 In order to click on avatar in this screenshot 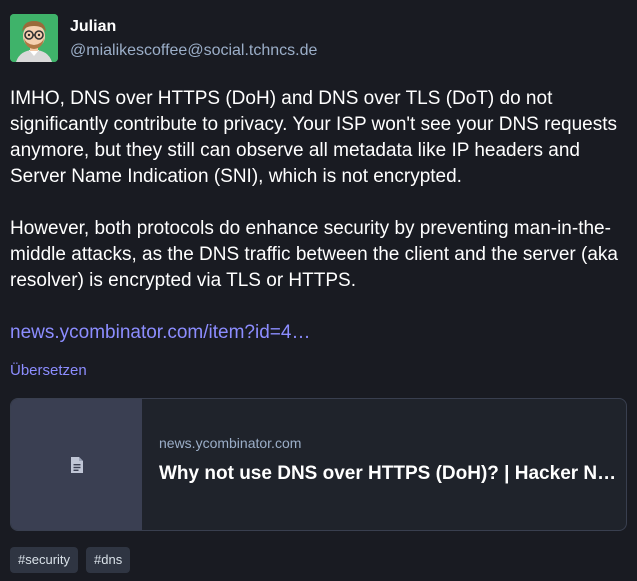, I will do `click(34, 38)`.